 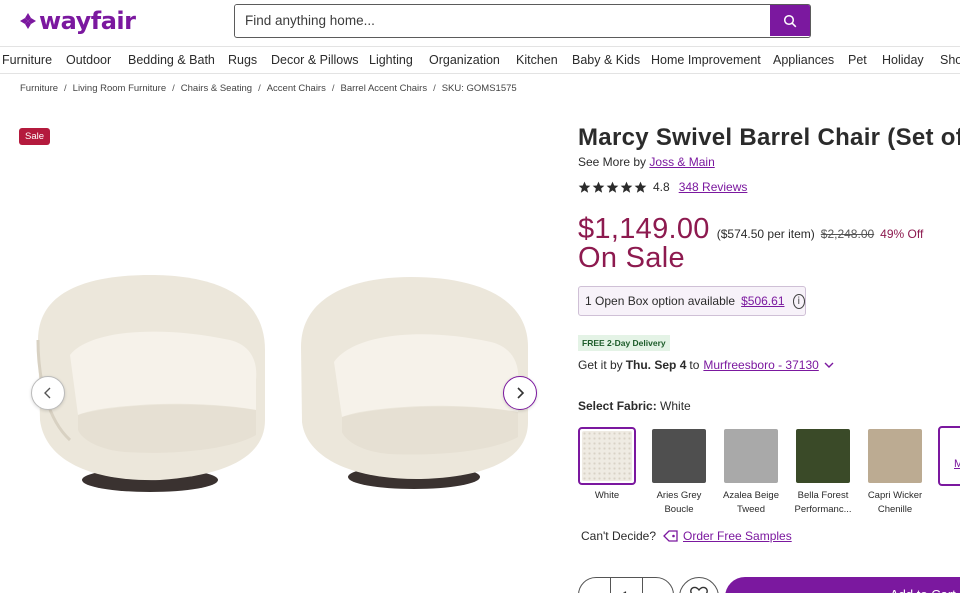 What do you see at coordinates (28, 21) in the screenshot?
I see `wayfair-pinwheel-icon` at bounding box center [28, 21].